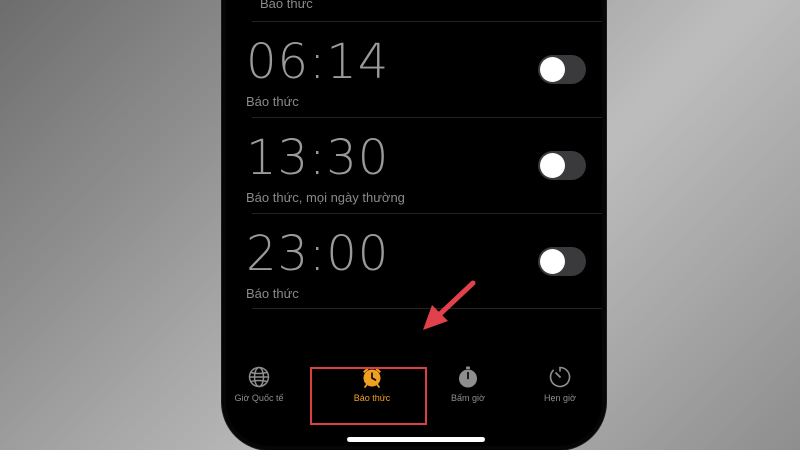  I want to click on tab-label: Bấm giờ, so click(468, 398).